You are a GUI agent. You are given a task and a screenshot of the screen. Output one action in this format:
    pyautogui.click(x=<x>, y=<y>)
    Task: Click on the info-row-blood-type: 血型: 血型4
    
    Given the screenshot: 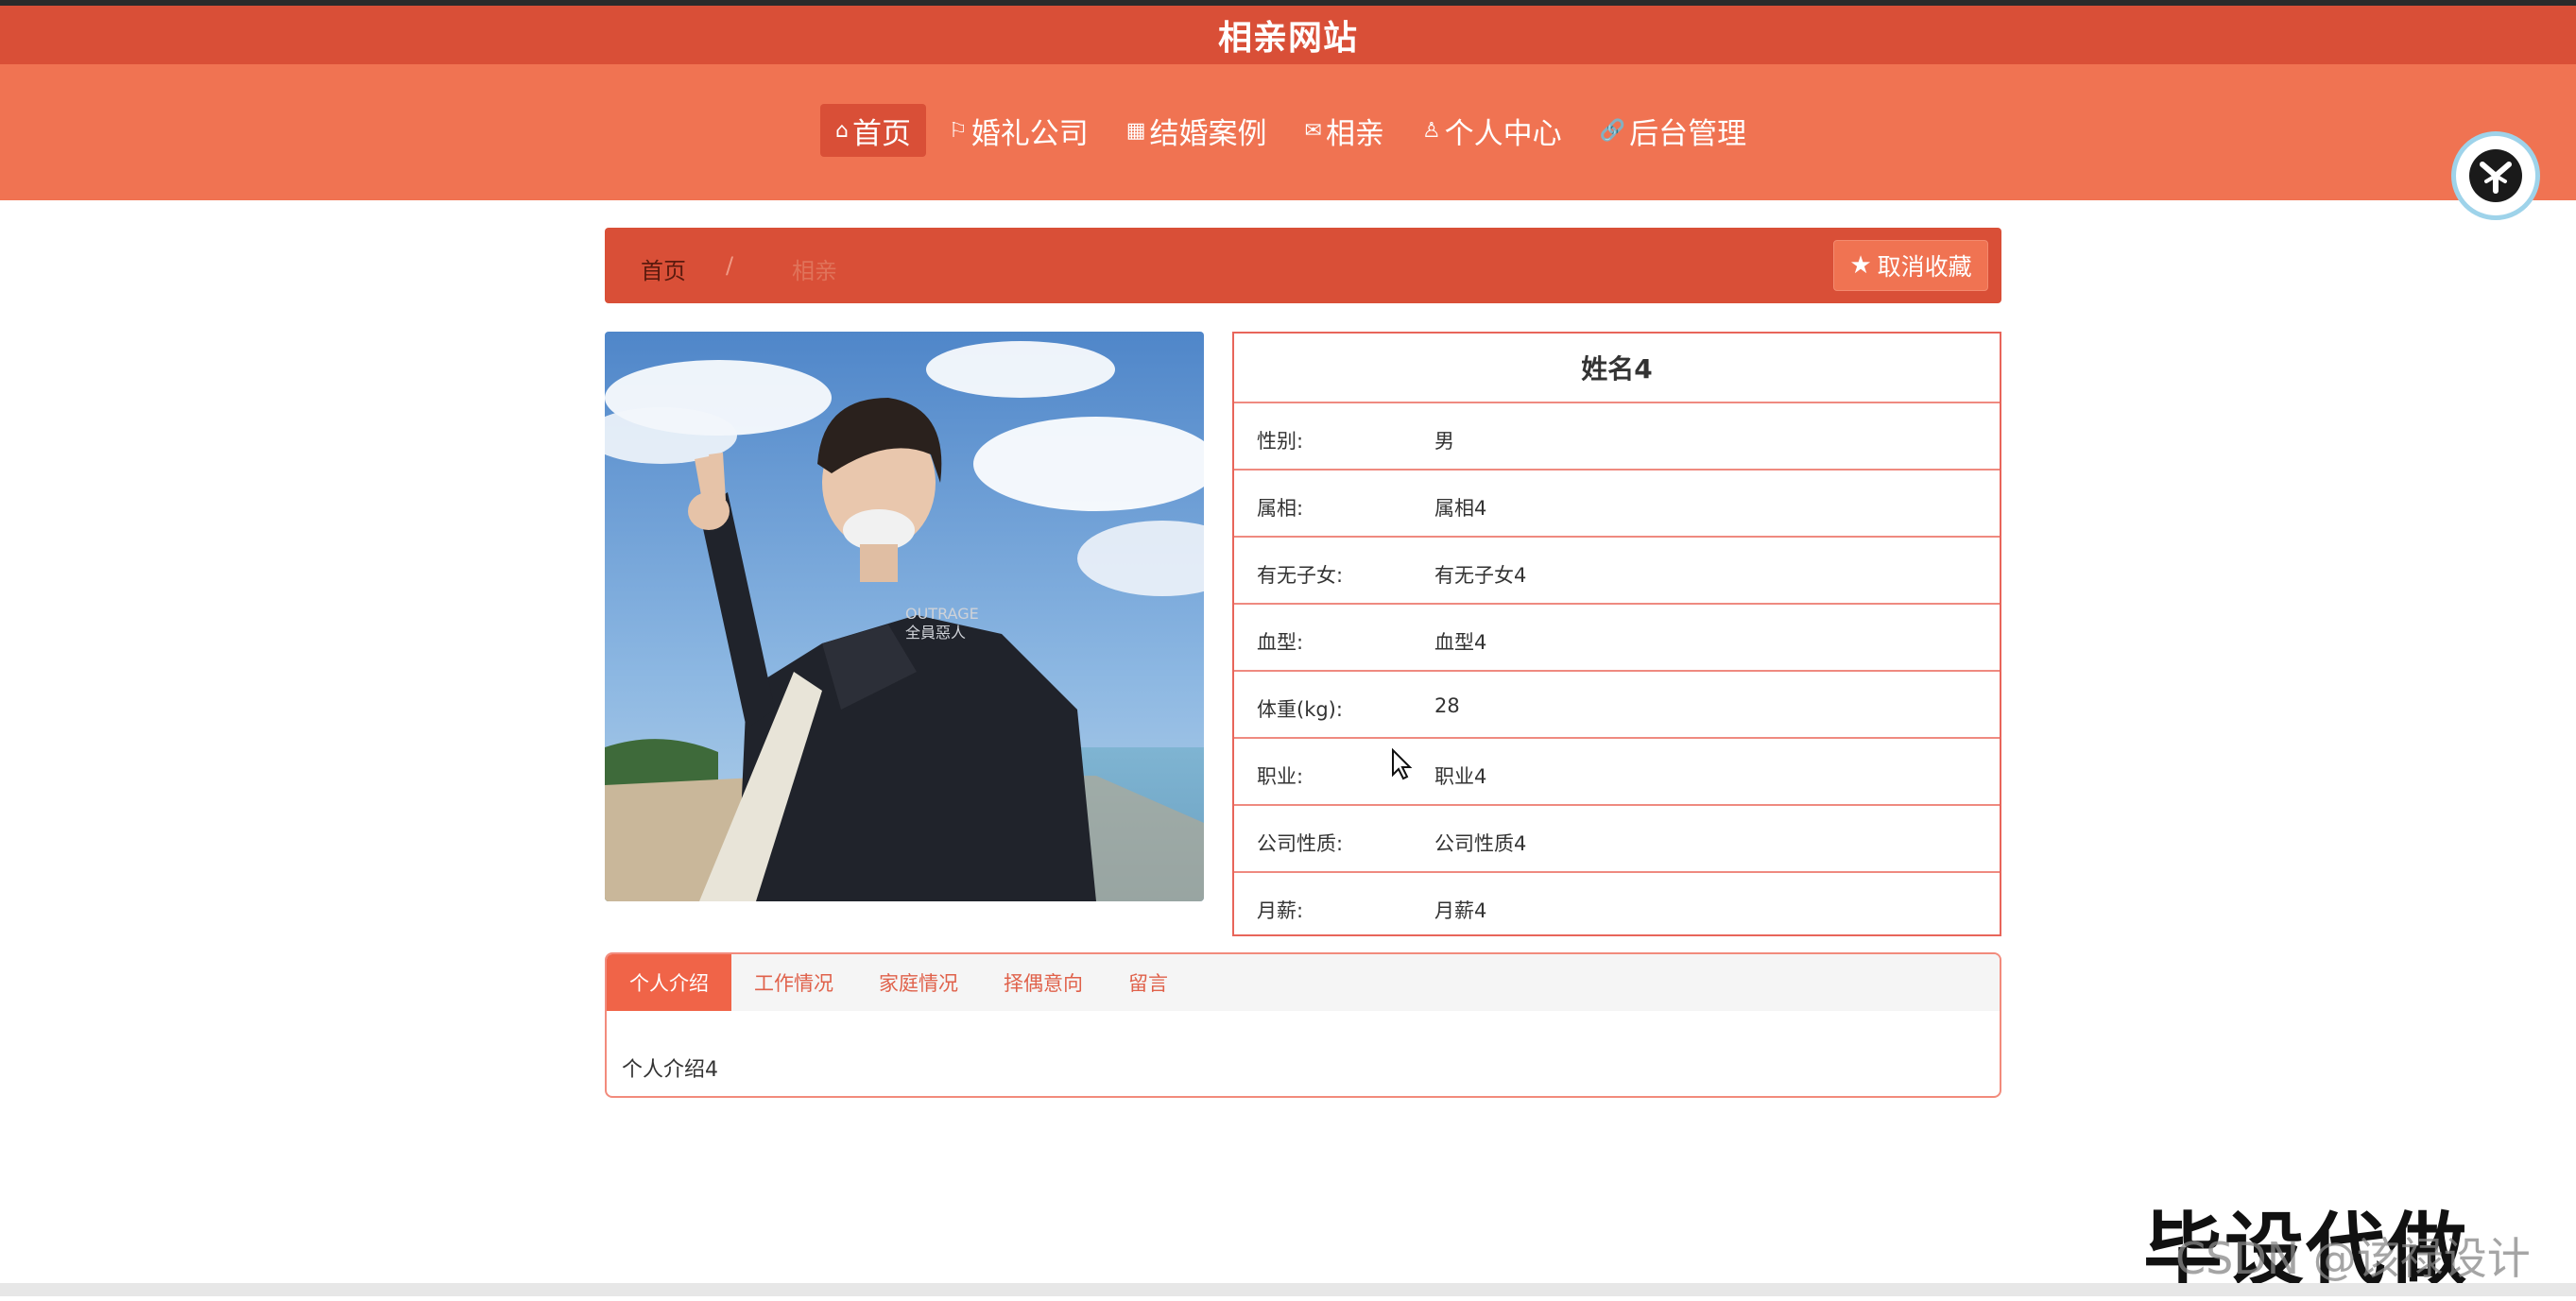 What is the action you would take?
    pyautogui.click(x=1617, y=639)
    